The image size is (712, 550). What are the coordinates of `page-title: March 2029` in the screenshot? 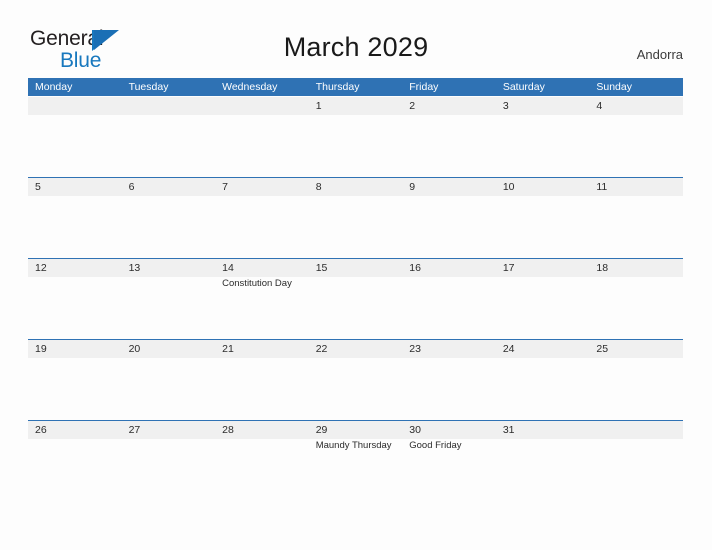 It's located at (356, 47).